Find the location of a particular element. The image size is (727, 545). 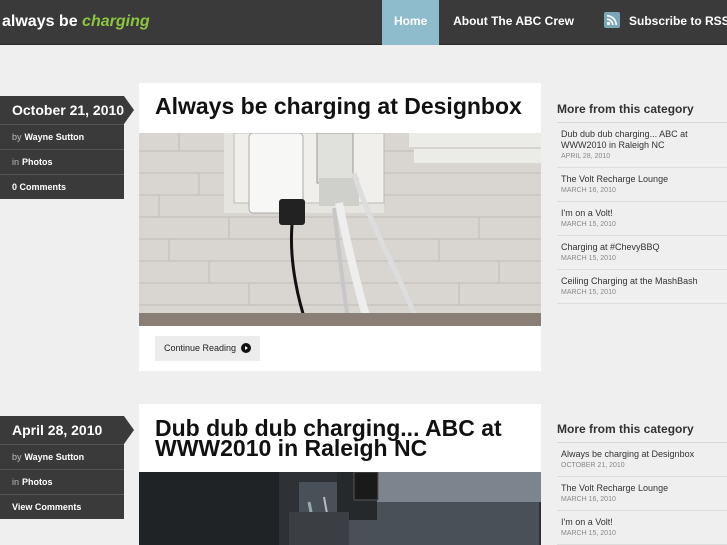

main-nav: Home About The ABC Crew Subscribe to RSS is located at coordinates (554, 22).